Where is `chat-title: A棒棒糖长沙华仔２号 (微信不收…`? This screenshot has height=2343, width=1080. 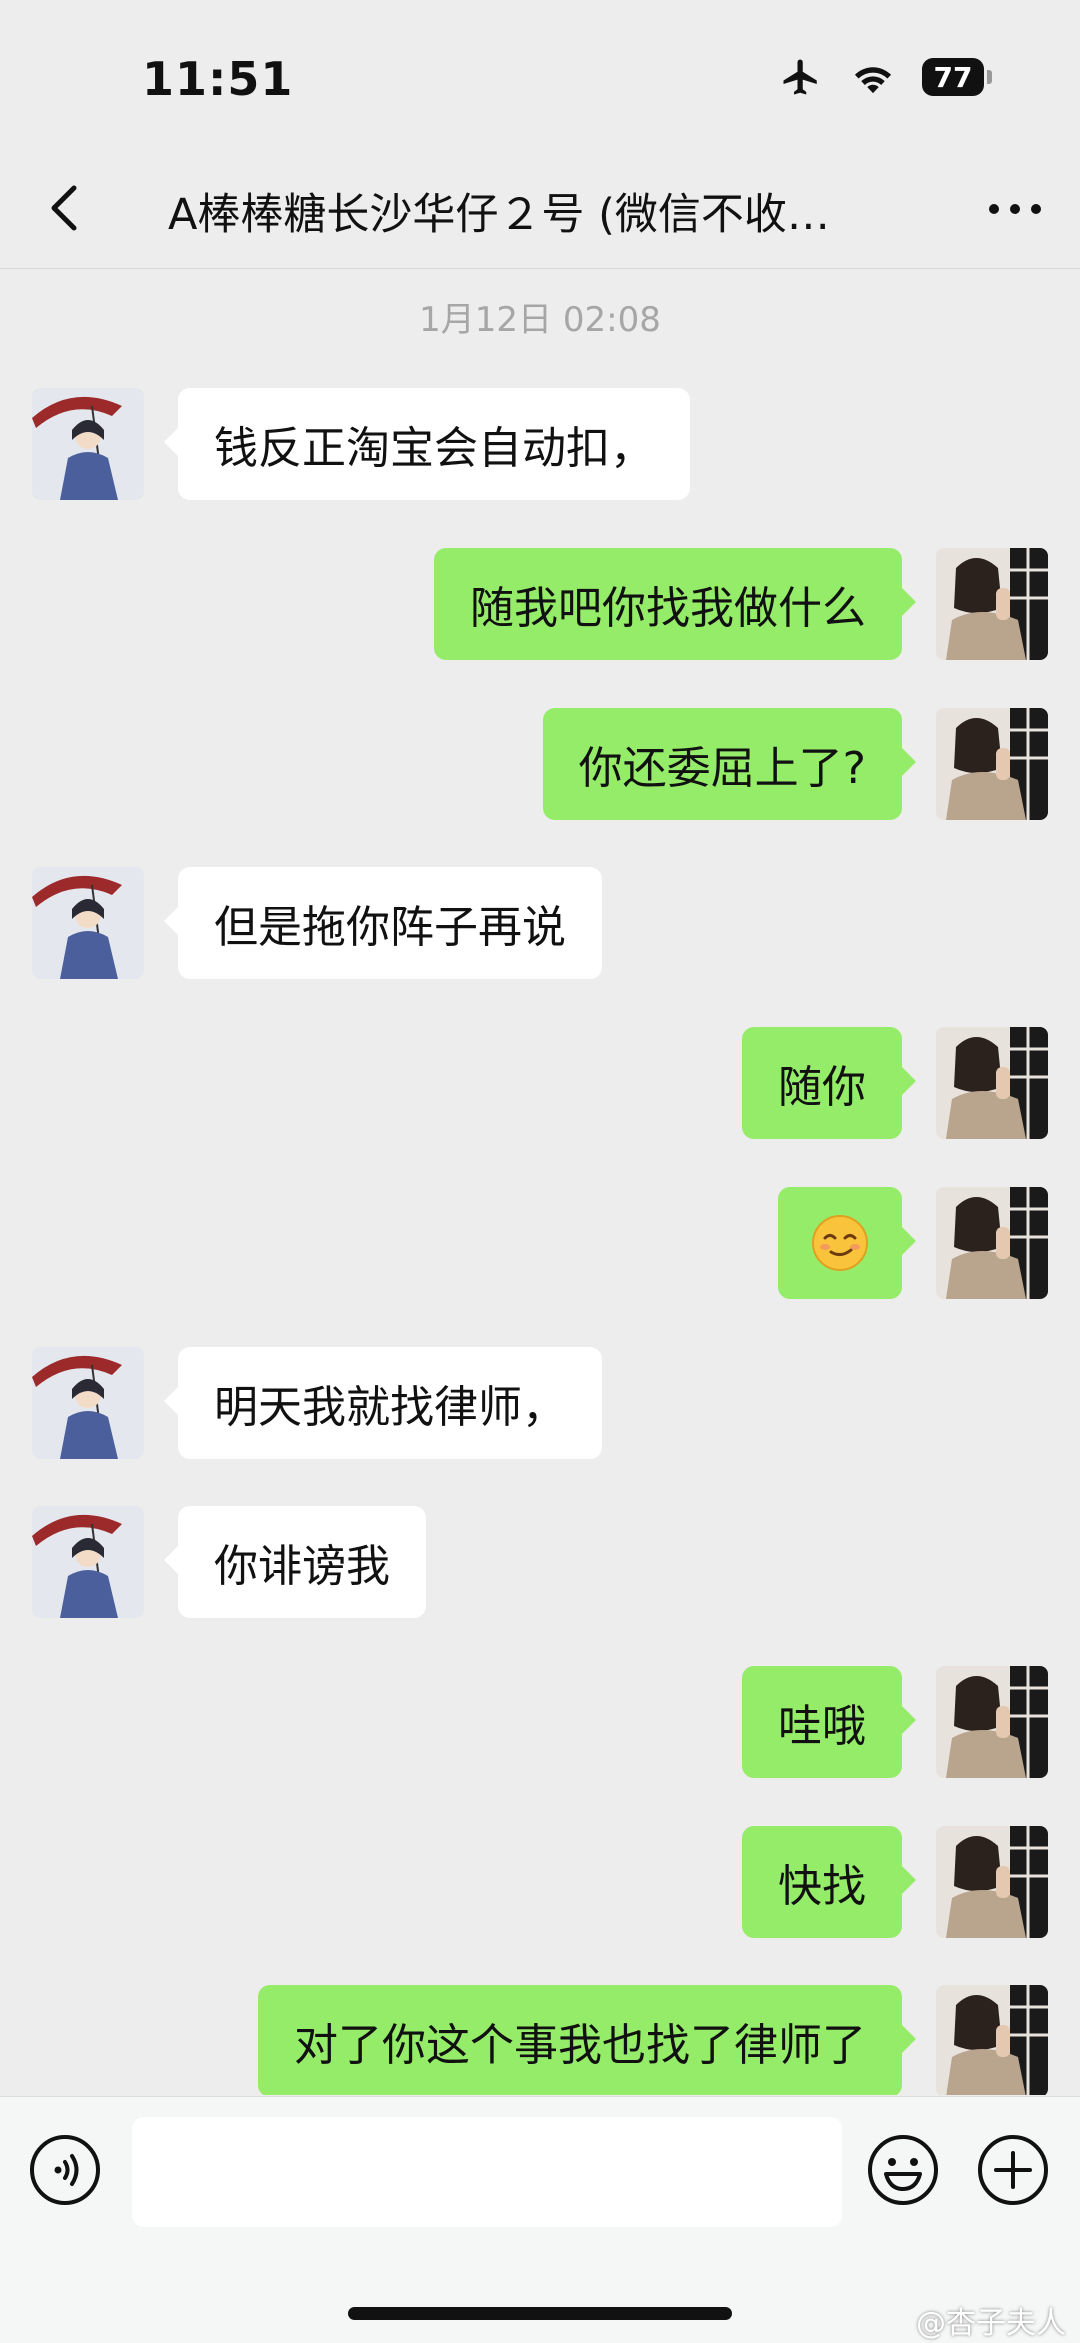 chat-title: A棒棒糖长沙华仔２号 (微信不收… is located at coordinates (499, 215).